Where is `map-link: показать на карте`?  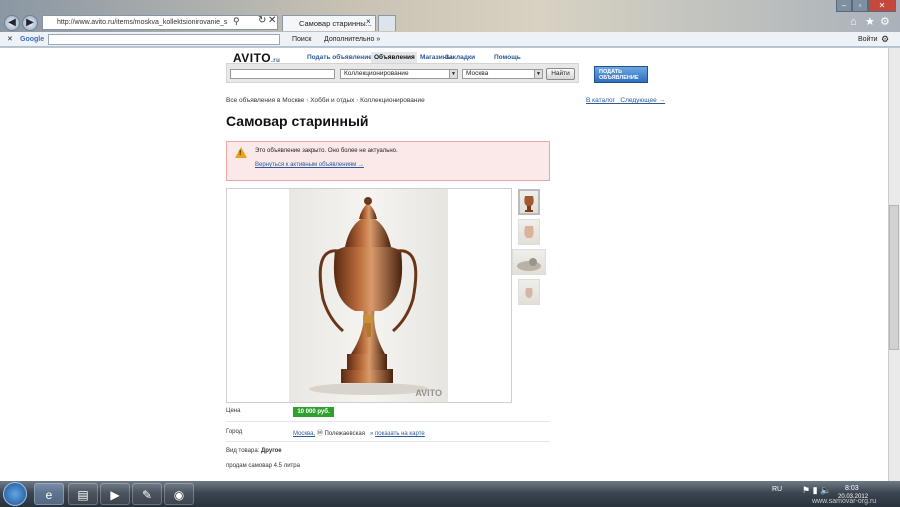
map-link: показать на карте is located at coordinates (400, 434).